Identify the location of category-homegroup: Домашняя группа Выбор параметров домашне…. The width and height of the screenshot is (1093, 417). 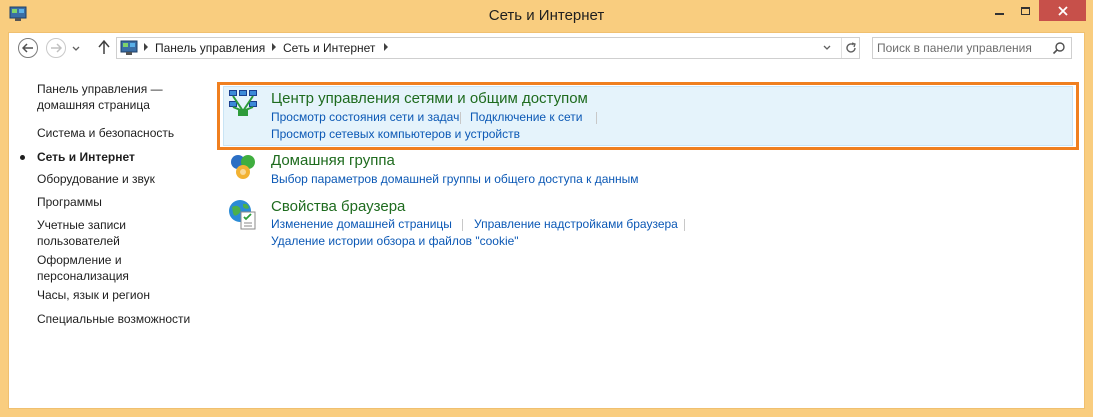
(649, 172).